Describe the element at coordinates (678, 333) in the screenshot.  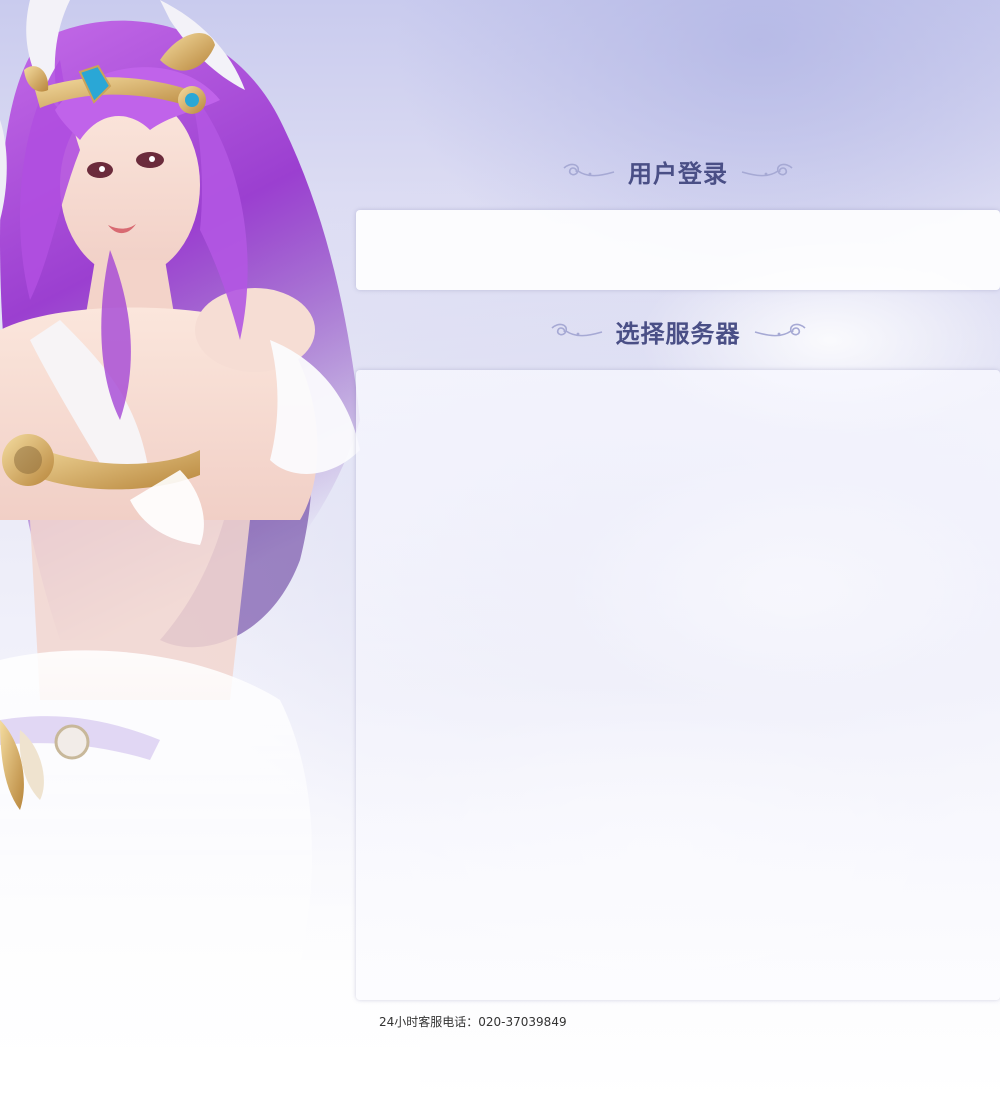
I see `section-title: 选择服务器` at that location.